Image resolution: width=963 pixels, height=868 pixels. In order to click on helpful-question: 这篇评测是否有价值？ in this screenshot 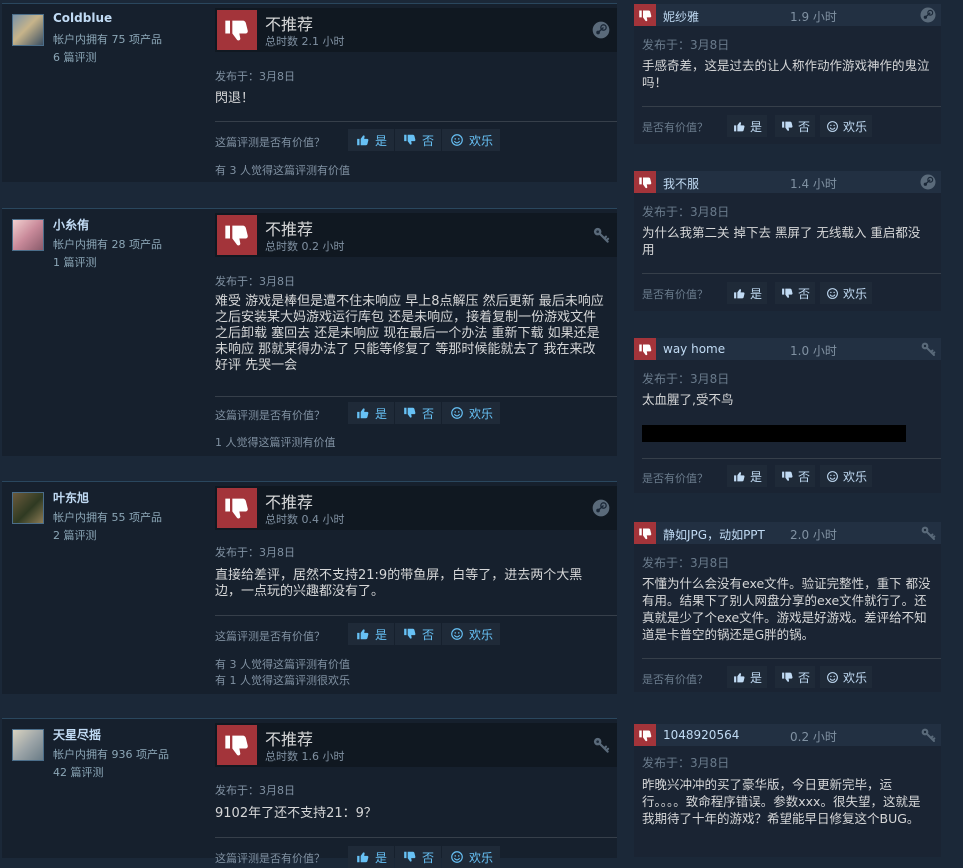, I will do `click(270, 142)`.